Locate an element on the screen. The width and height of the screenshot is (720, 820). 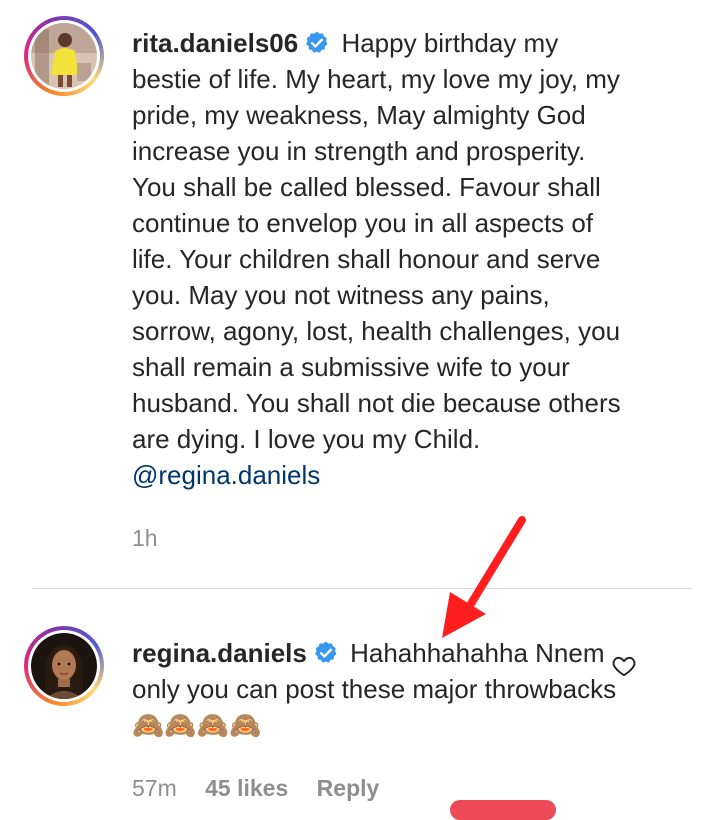
notification-pill is located at coordinates (503, 810).